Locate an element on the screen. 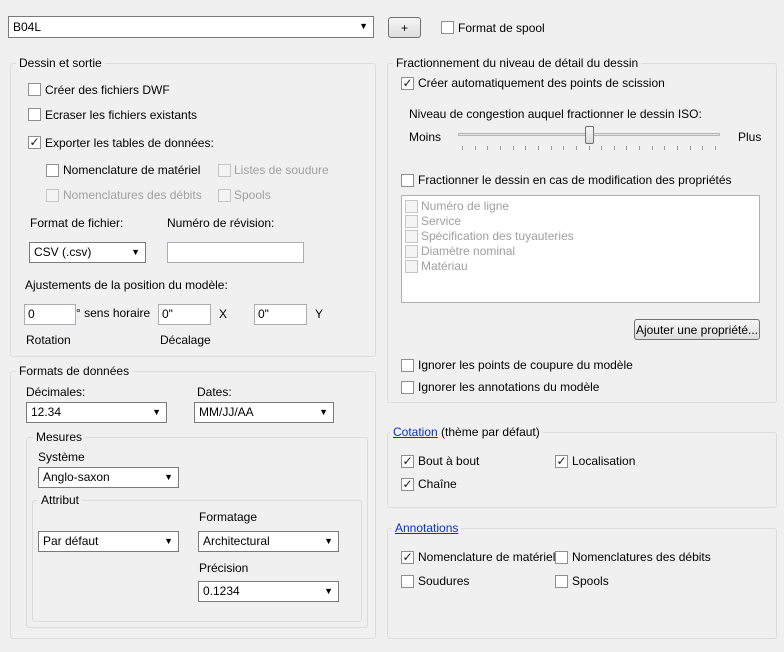 This screenshot has width=784, height=652. property-label: Service is located at coordinates (441, 221).